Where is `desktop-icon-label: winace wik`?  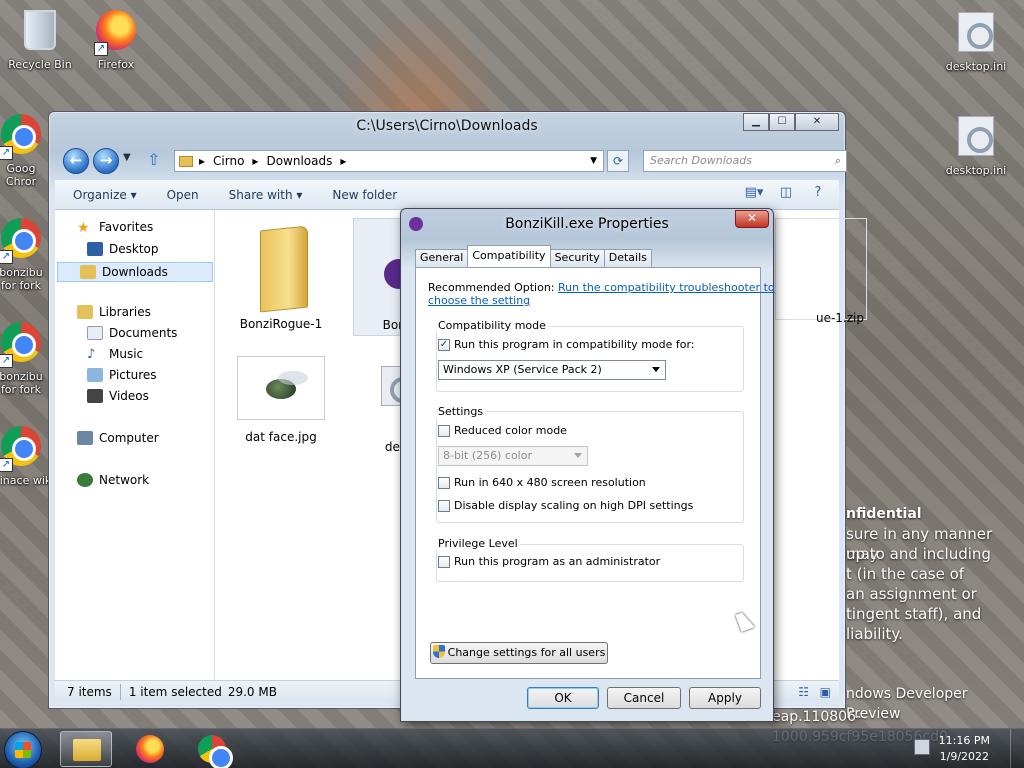
desktop-icon-label: winace wik is located at coordinates (26, 480).